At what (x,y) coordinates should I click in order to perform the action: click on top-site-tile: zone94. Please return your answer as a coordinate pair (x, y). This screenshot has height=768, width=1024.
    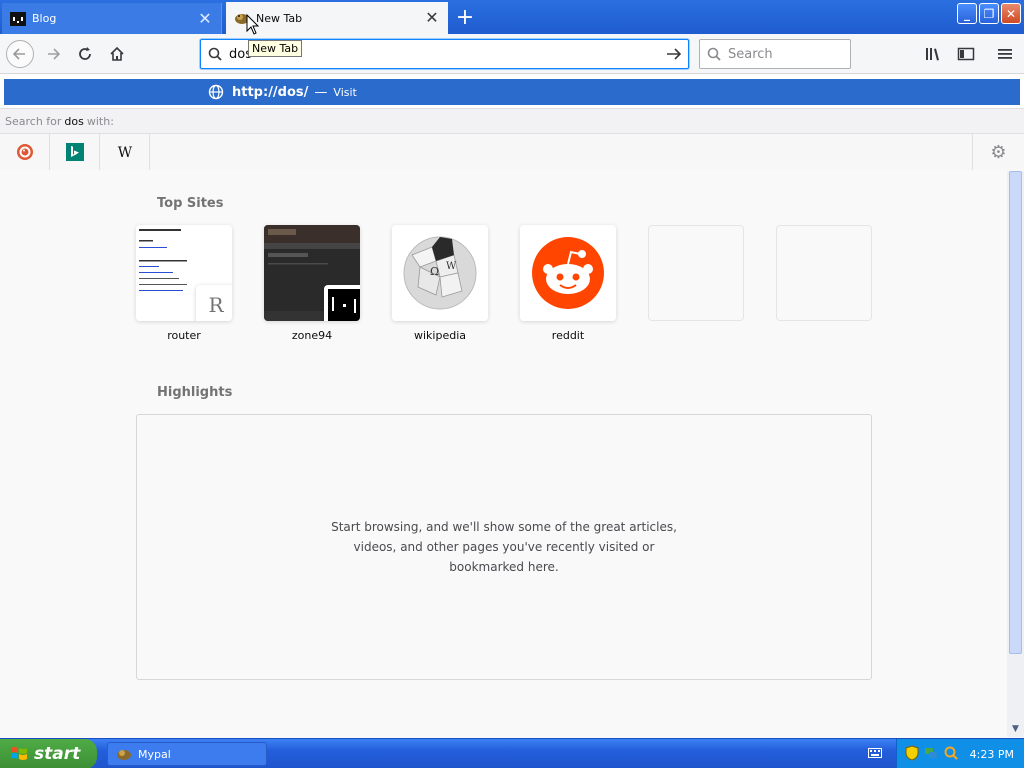
    Looking at the image, I should click on (312, 283).